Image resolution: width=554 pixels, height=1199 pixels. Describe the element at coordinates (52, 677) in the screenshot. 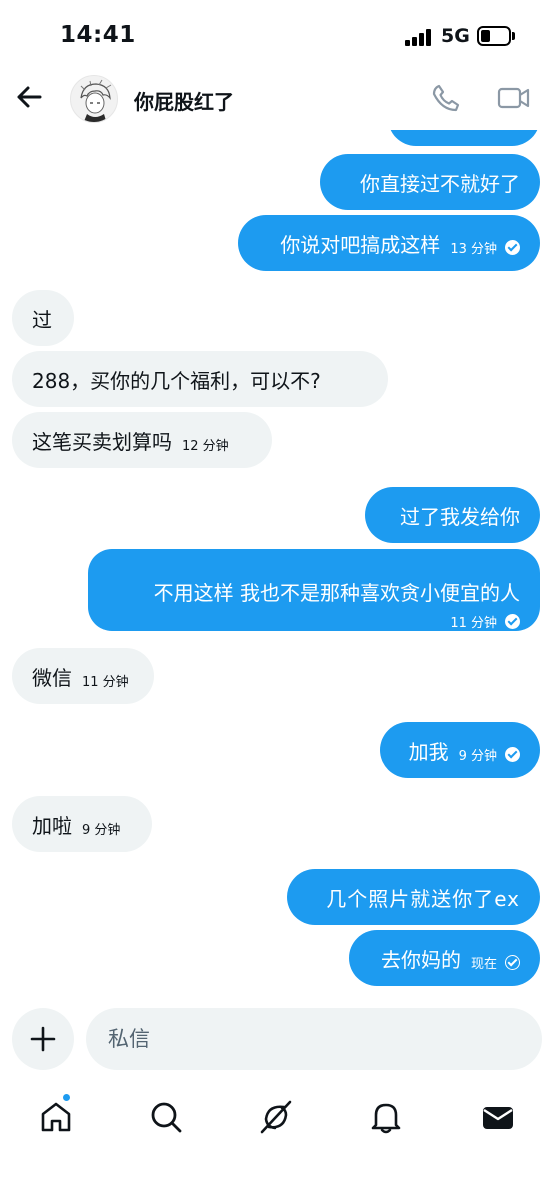

I see `message-text: 微信` at that location.